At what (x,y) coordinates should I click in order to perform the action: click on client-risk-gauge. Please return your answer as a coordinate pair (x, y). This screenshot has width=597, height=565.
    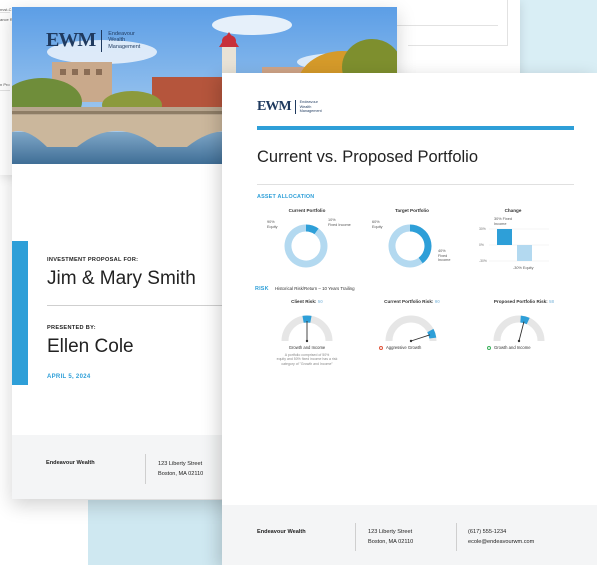
    Looking at the image, I should click on (307, 329).